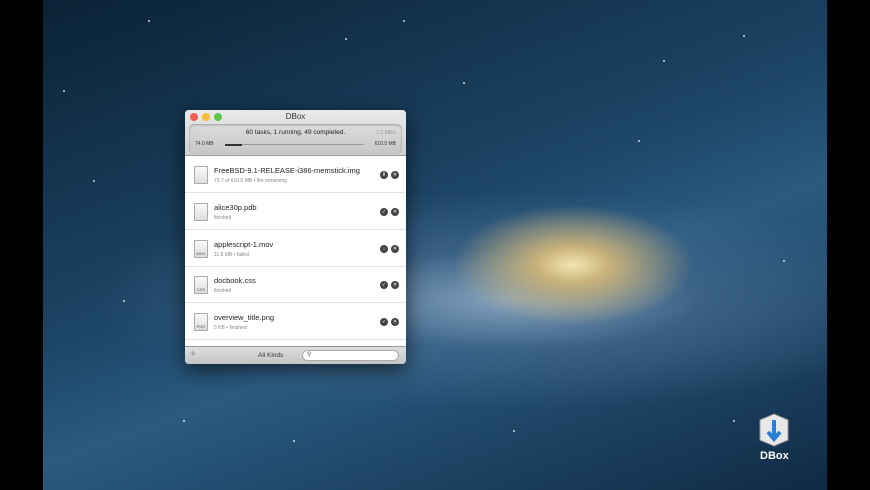  I want to click on task-detail: 5 KB • finished, so click(230, 328).